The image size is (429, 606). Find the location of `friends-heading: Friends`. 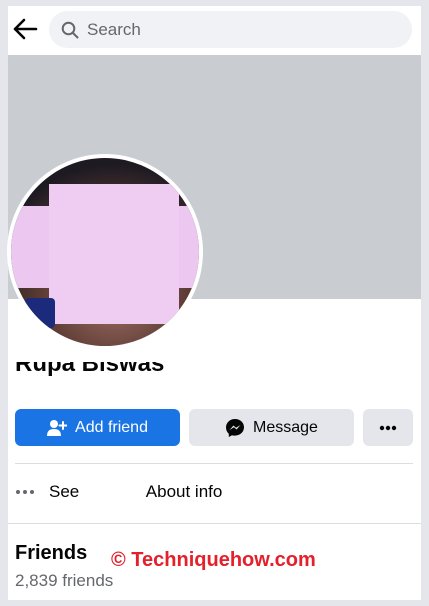

friends-heading: Friends is located at coordinates (51, 553).